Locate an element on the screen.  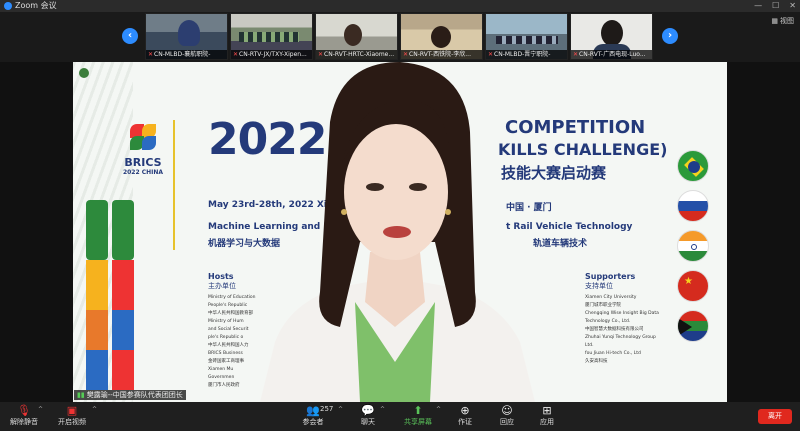
apps-button: ⊞ 应用 is located at coordinates (547, 415).